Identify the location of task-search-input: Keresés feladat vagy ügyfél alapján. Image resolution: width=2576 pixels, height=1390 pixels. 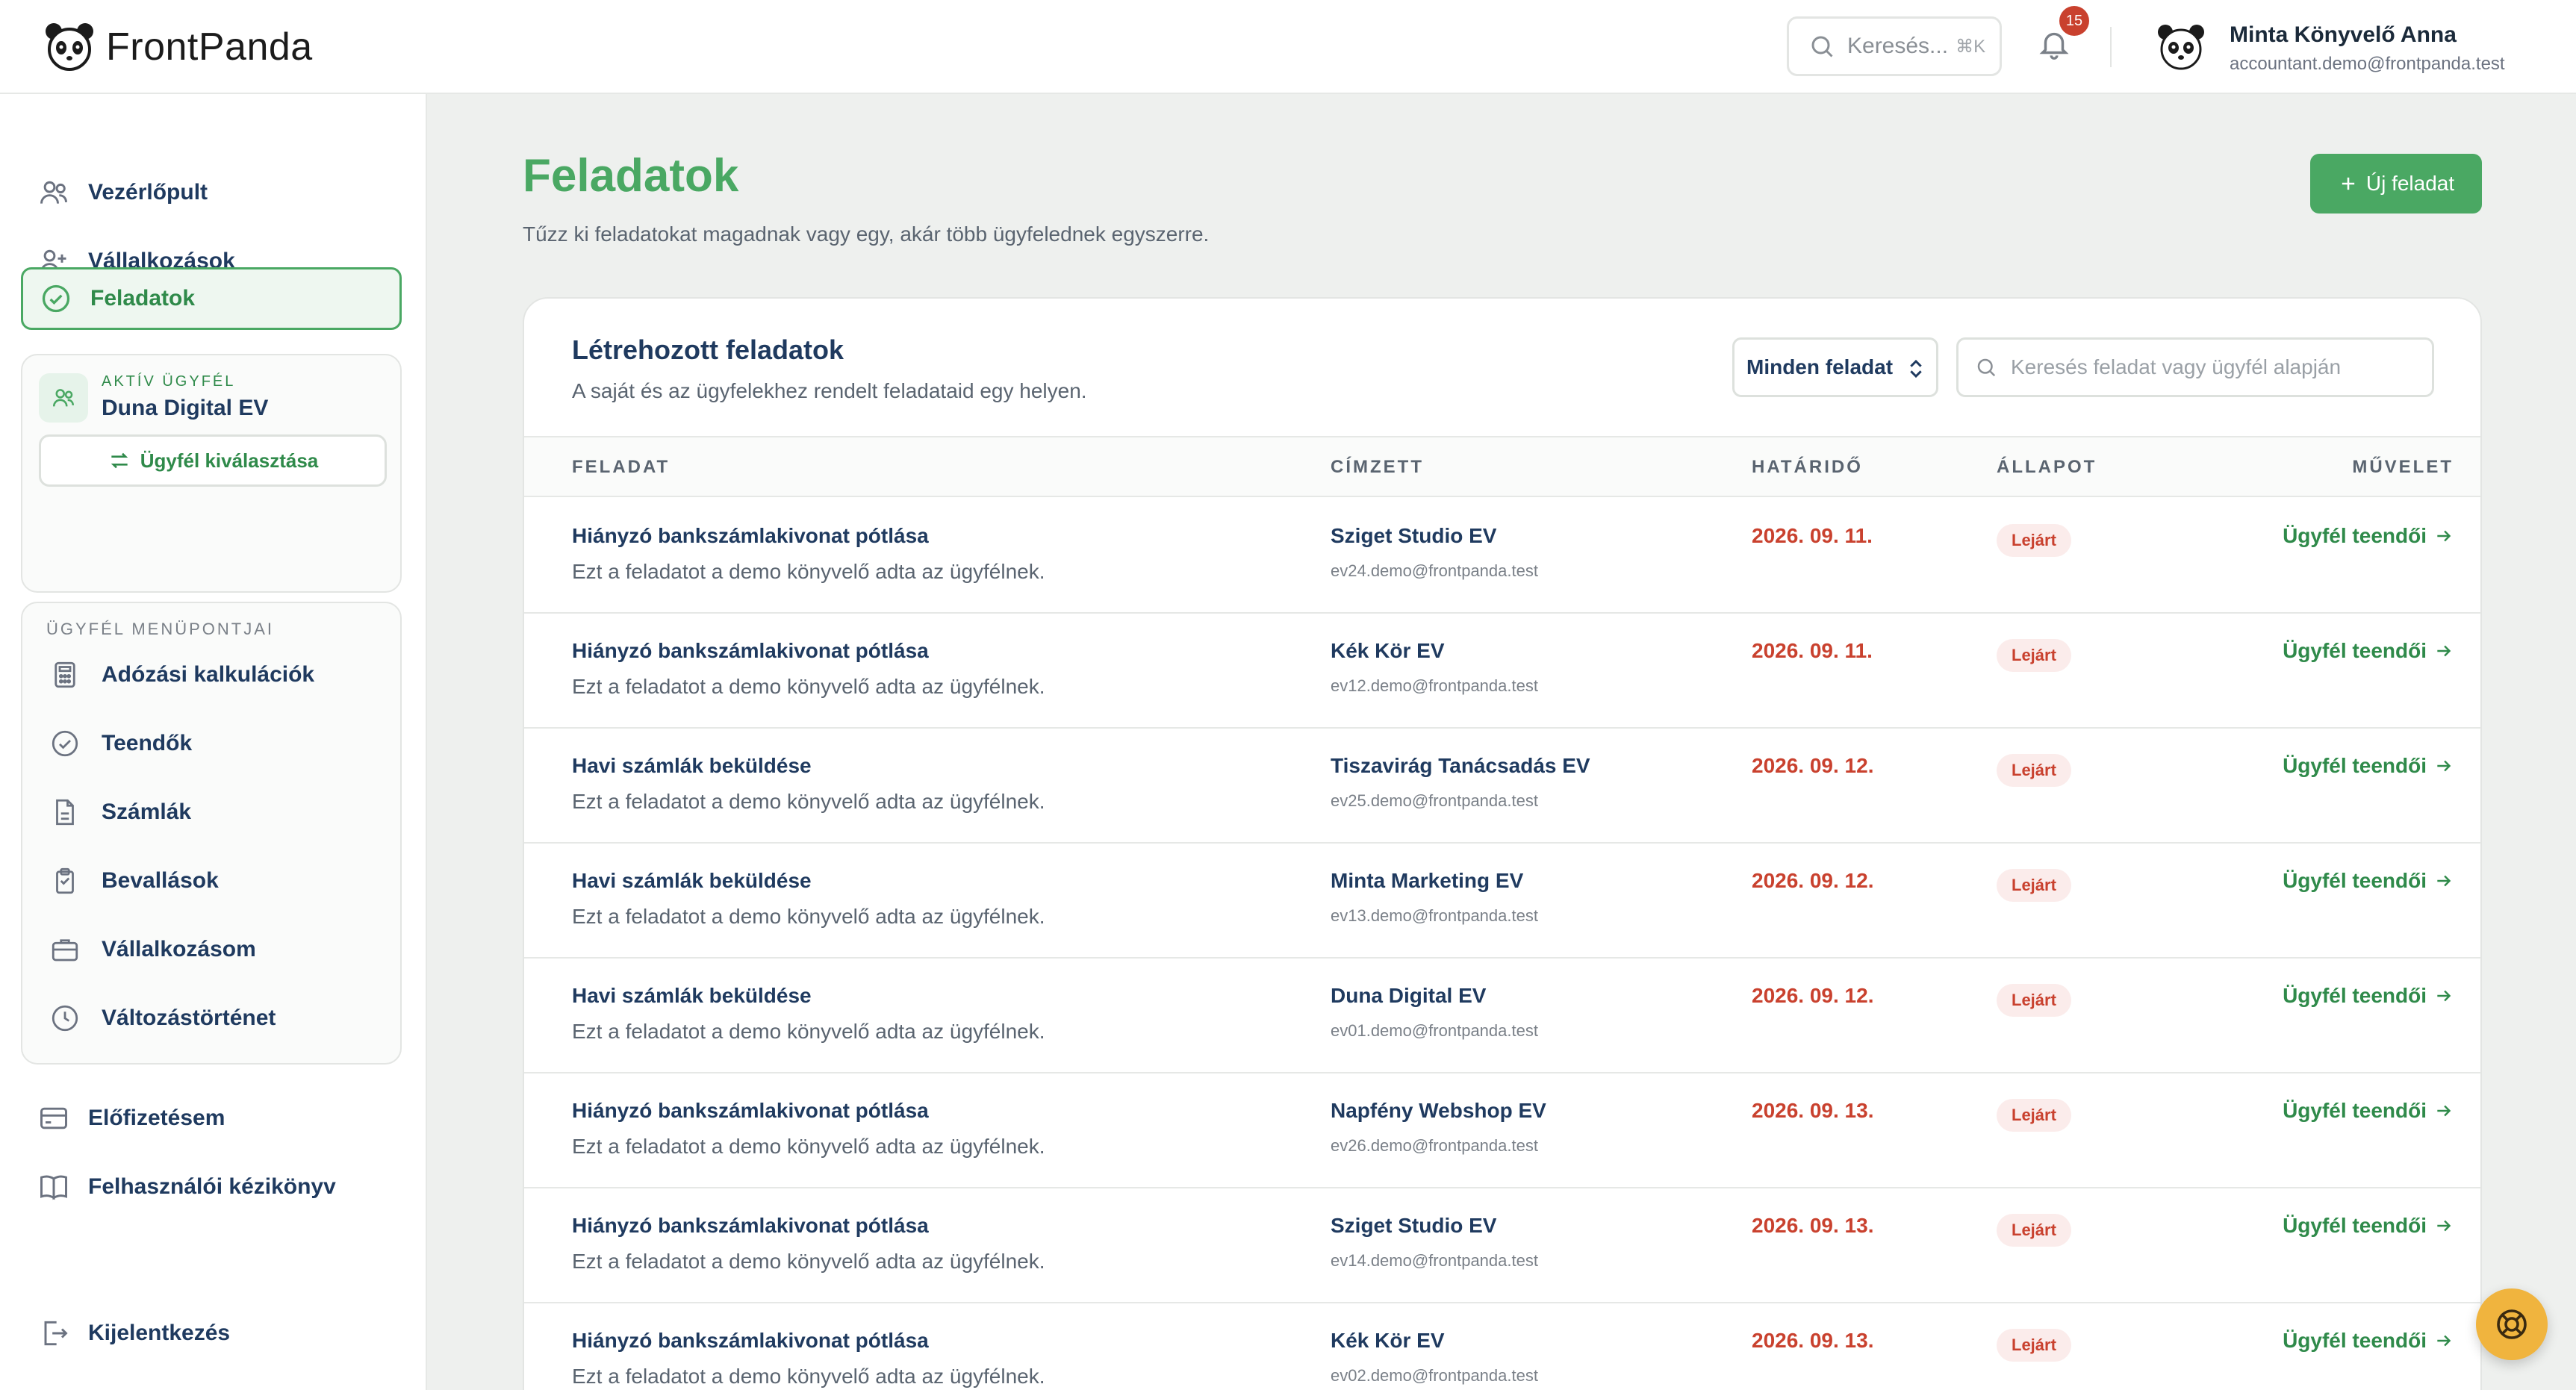
(2195, 367).